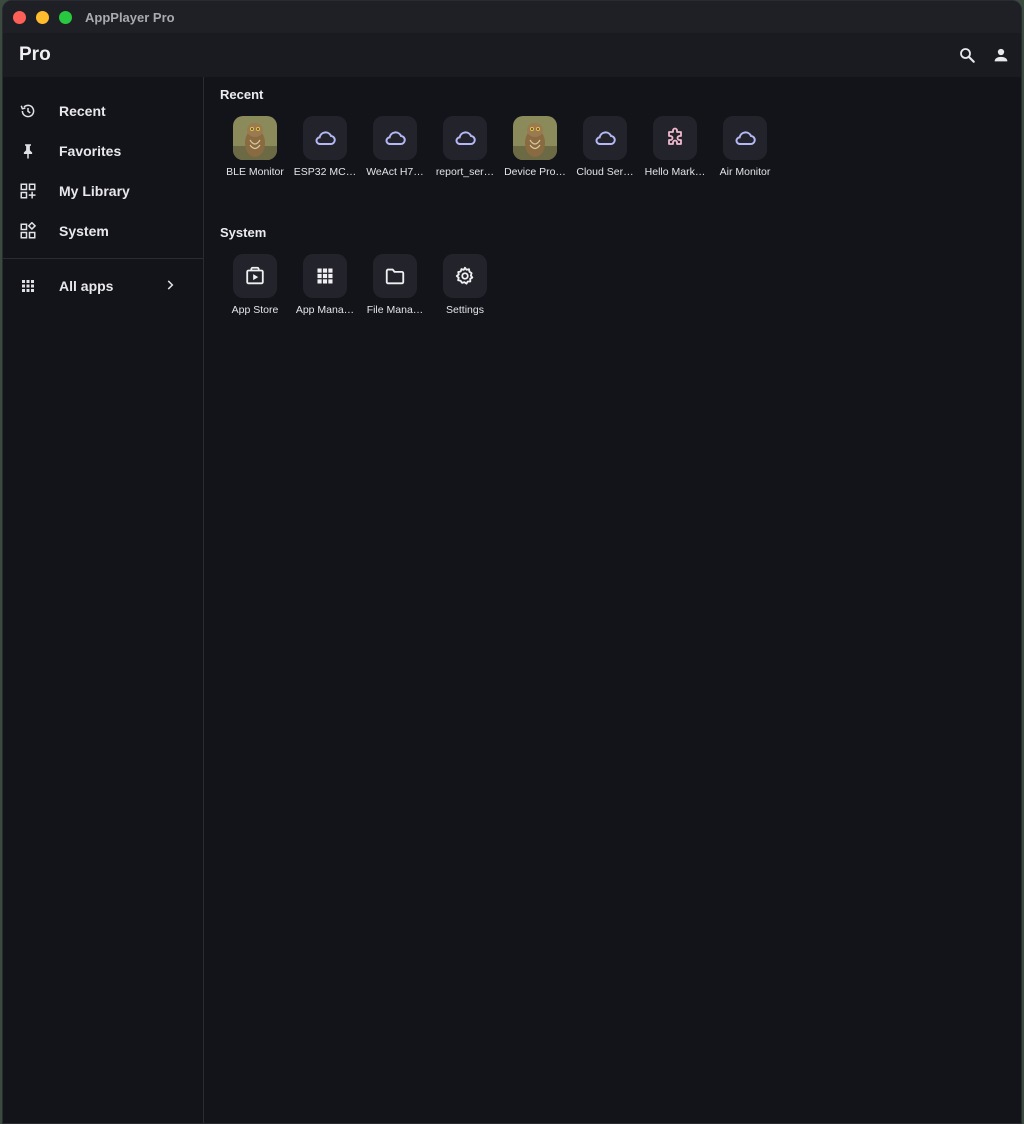 Image resolution: width=1024 pixels, height=1124 pixels. What do you see at coordinates (86, 286) in the screenshot?
I see `sidebar-item-label: All apps` at bounding box center [86, 286].